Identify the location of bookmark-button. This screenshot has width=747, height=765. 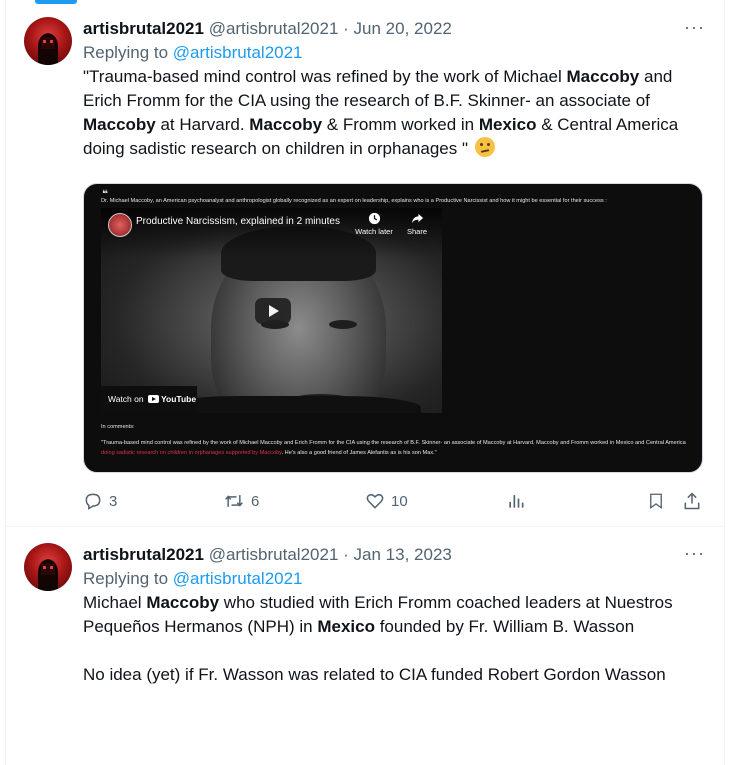
(659, 501).